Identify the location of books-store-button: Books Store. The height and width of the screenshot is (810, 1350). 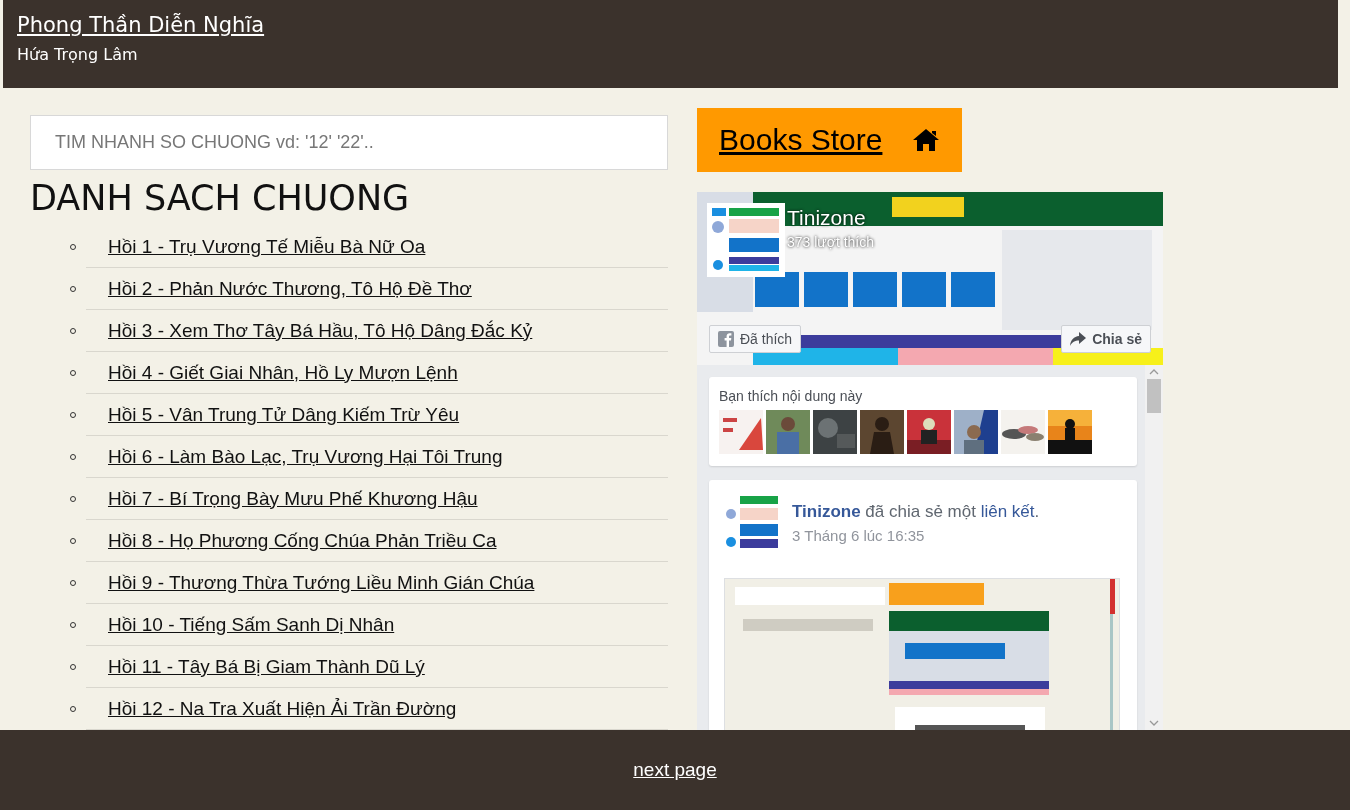
(830, 140).